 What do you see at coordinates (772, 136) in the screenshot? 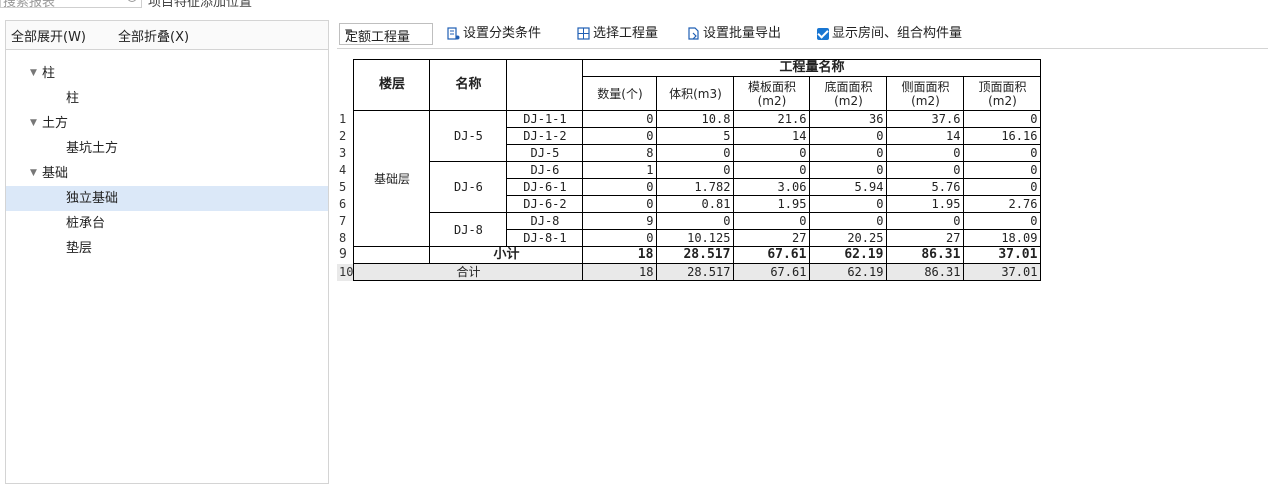
I see `cell-value: 14` at bounding box center [772, 136].